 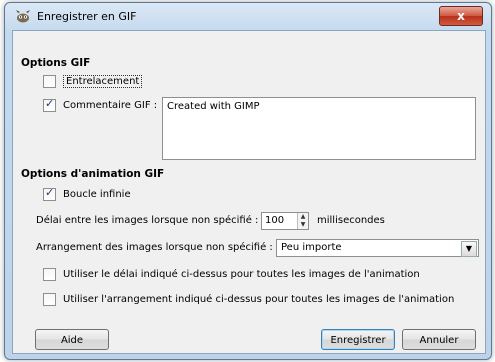 What do you see at coordinates (49, 81) in the screenshot?
I see `interlace-checkbox` at bounding box center [49, 81].